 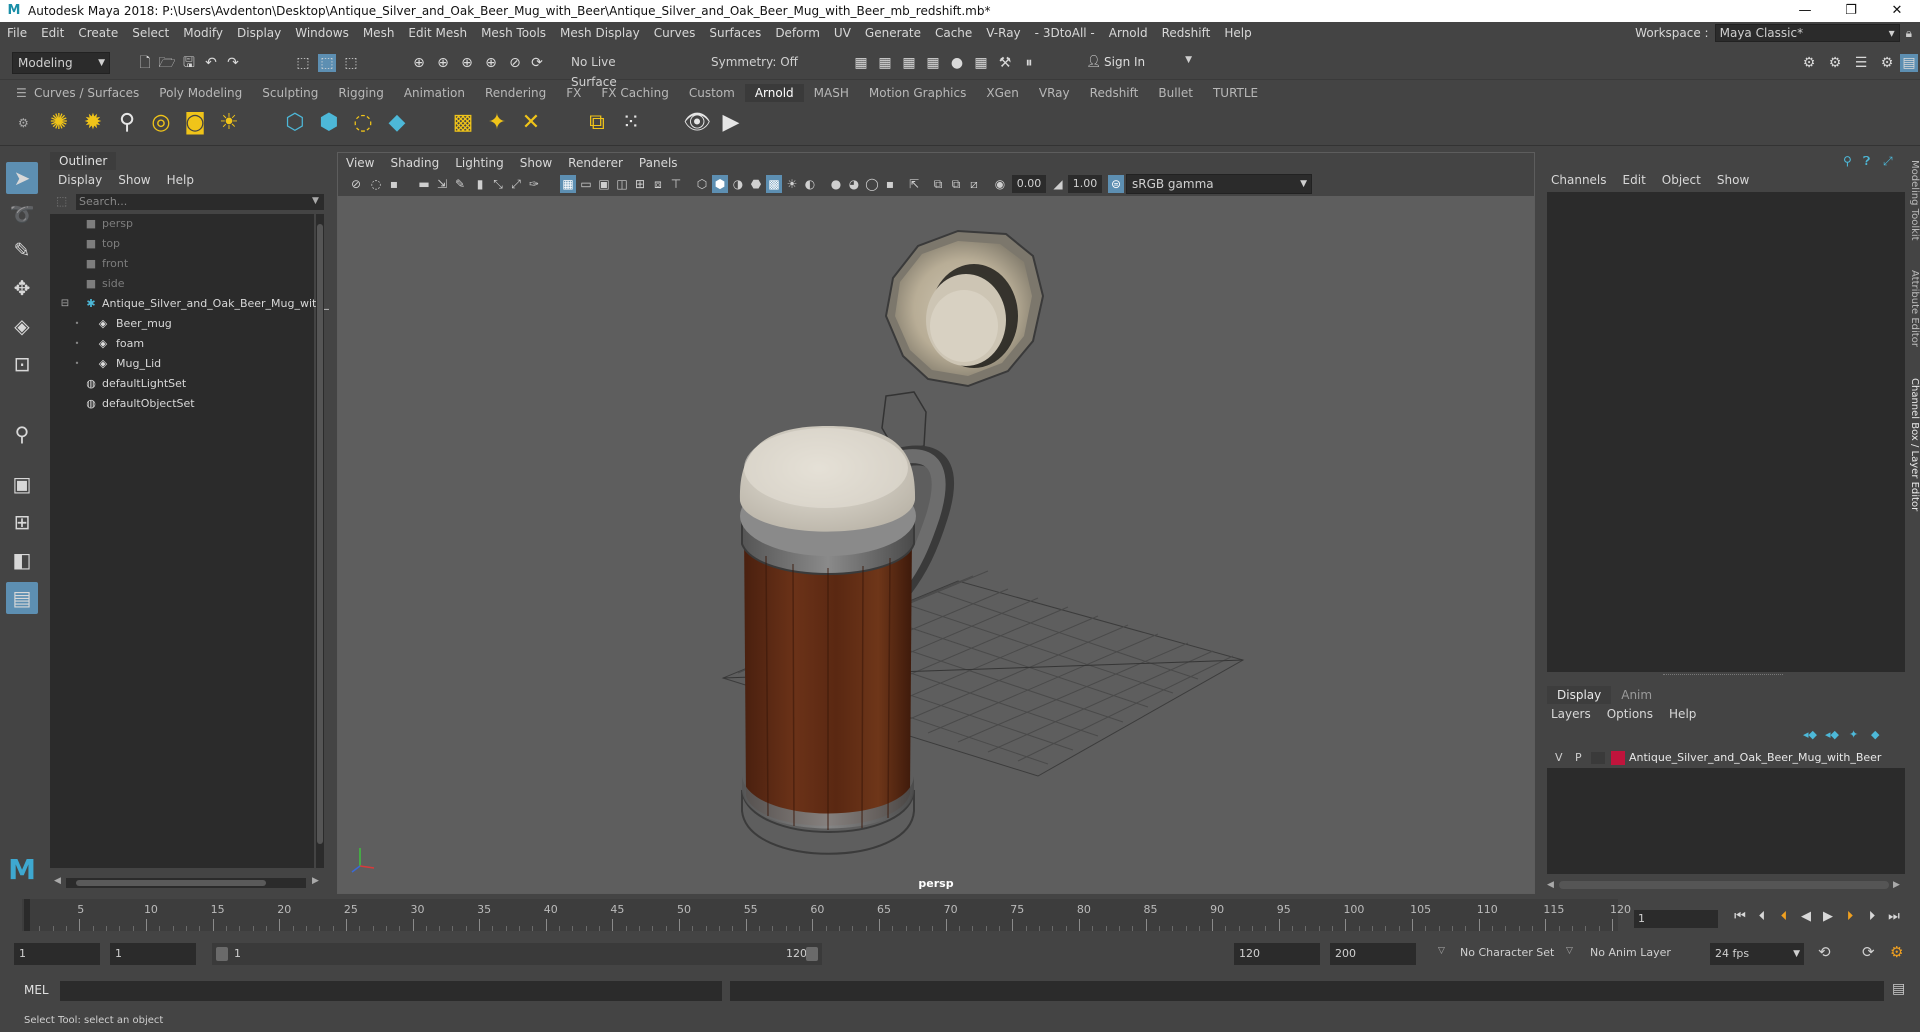 I want to click on shelf-tab-xgen: XGen, so click(x=1002, y=93).